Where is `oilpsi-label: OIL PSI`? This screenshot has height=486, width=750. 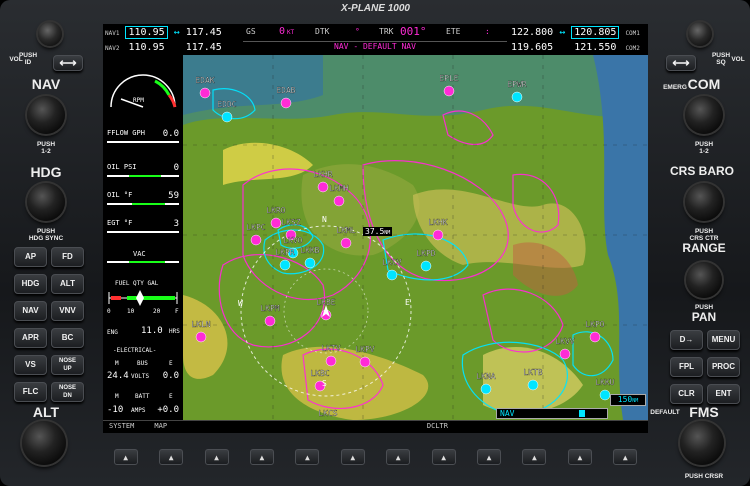
oilpsi-label: OIL PSI is located at coordinates (122, 167).